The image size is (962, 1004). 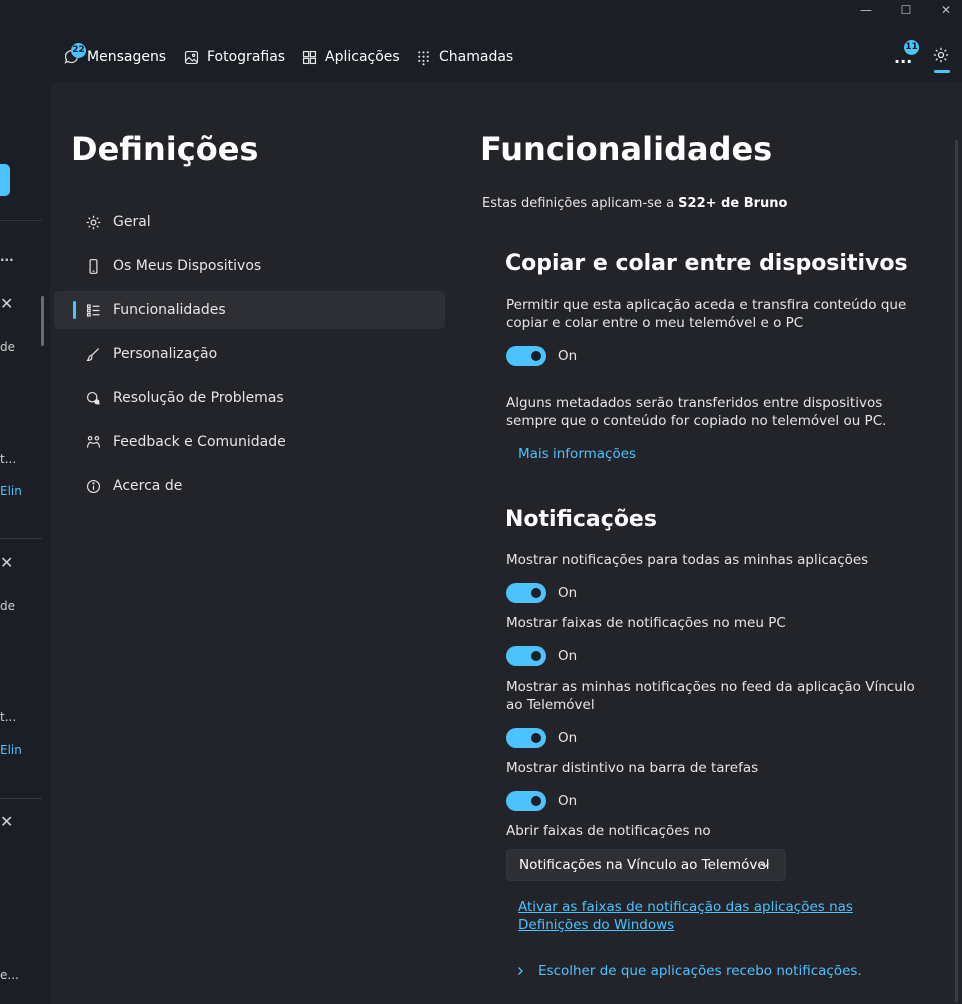 I want to click on copy-paste-toggle, so click(x=526, y=356).